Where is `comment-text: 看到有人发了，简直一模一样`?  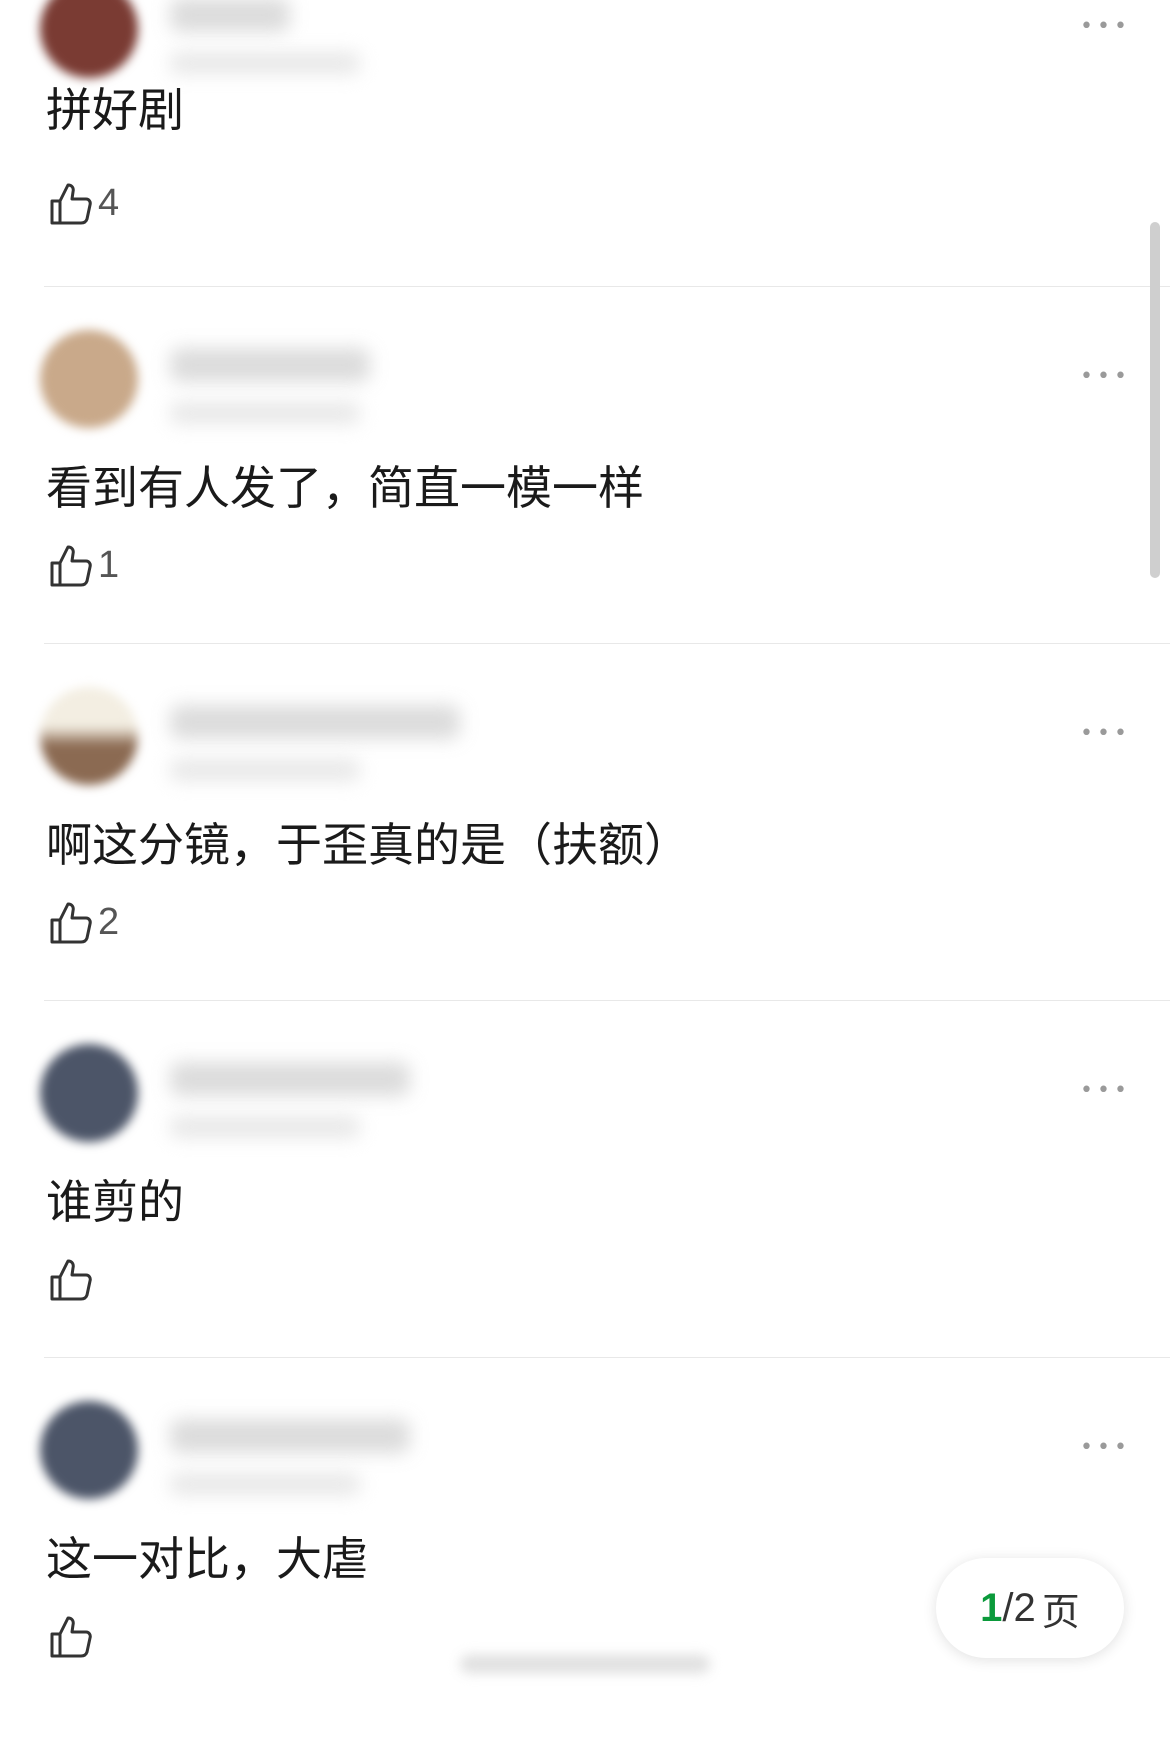
comment-text: 看到有人发了，简直一模一样 is located at coordinates (345, 488).